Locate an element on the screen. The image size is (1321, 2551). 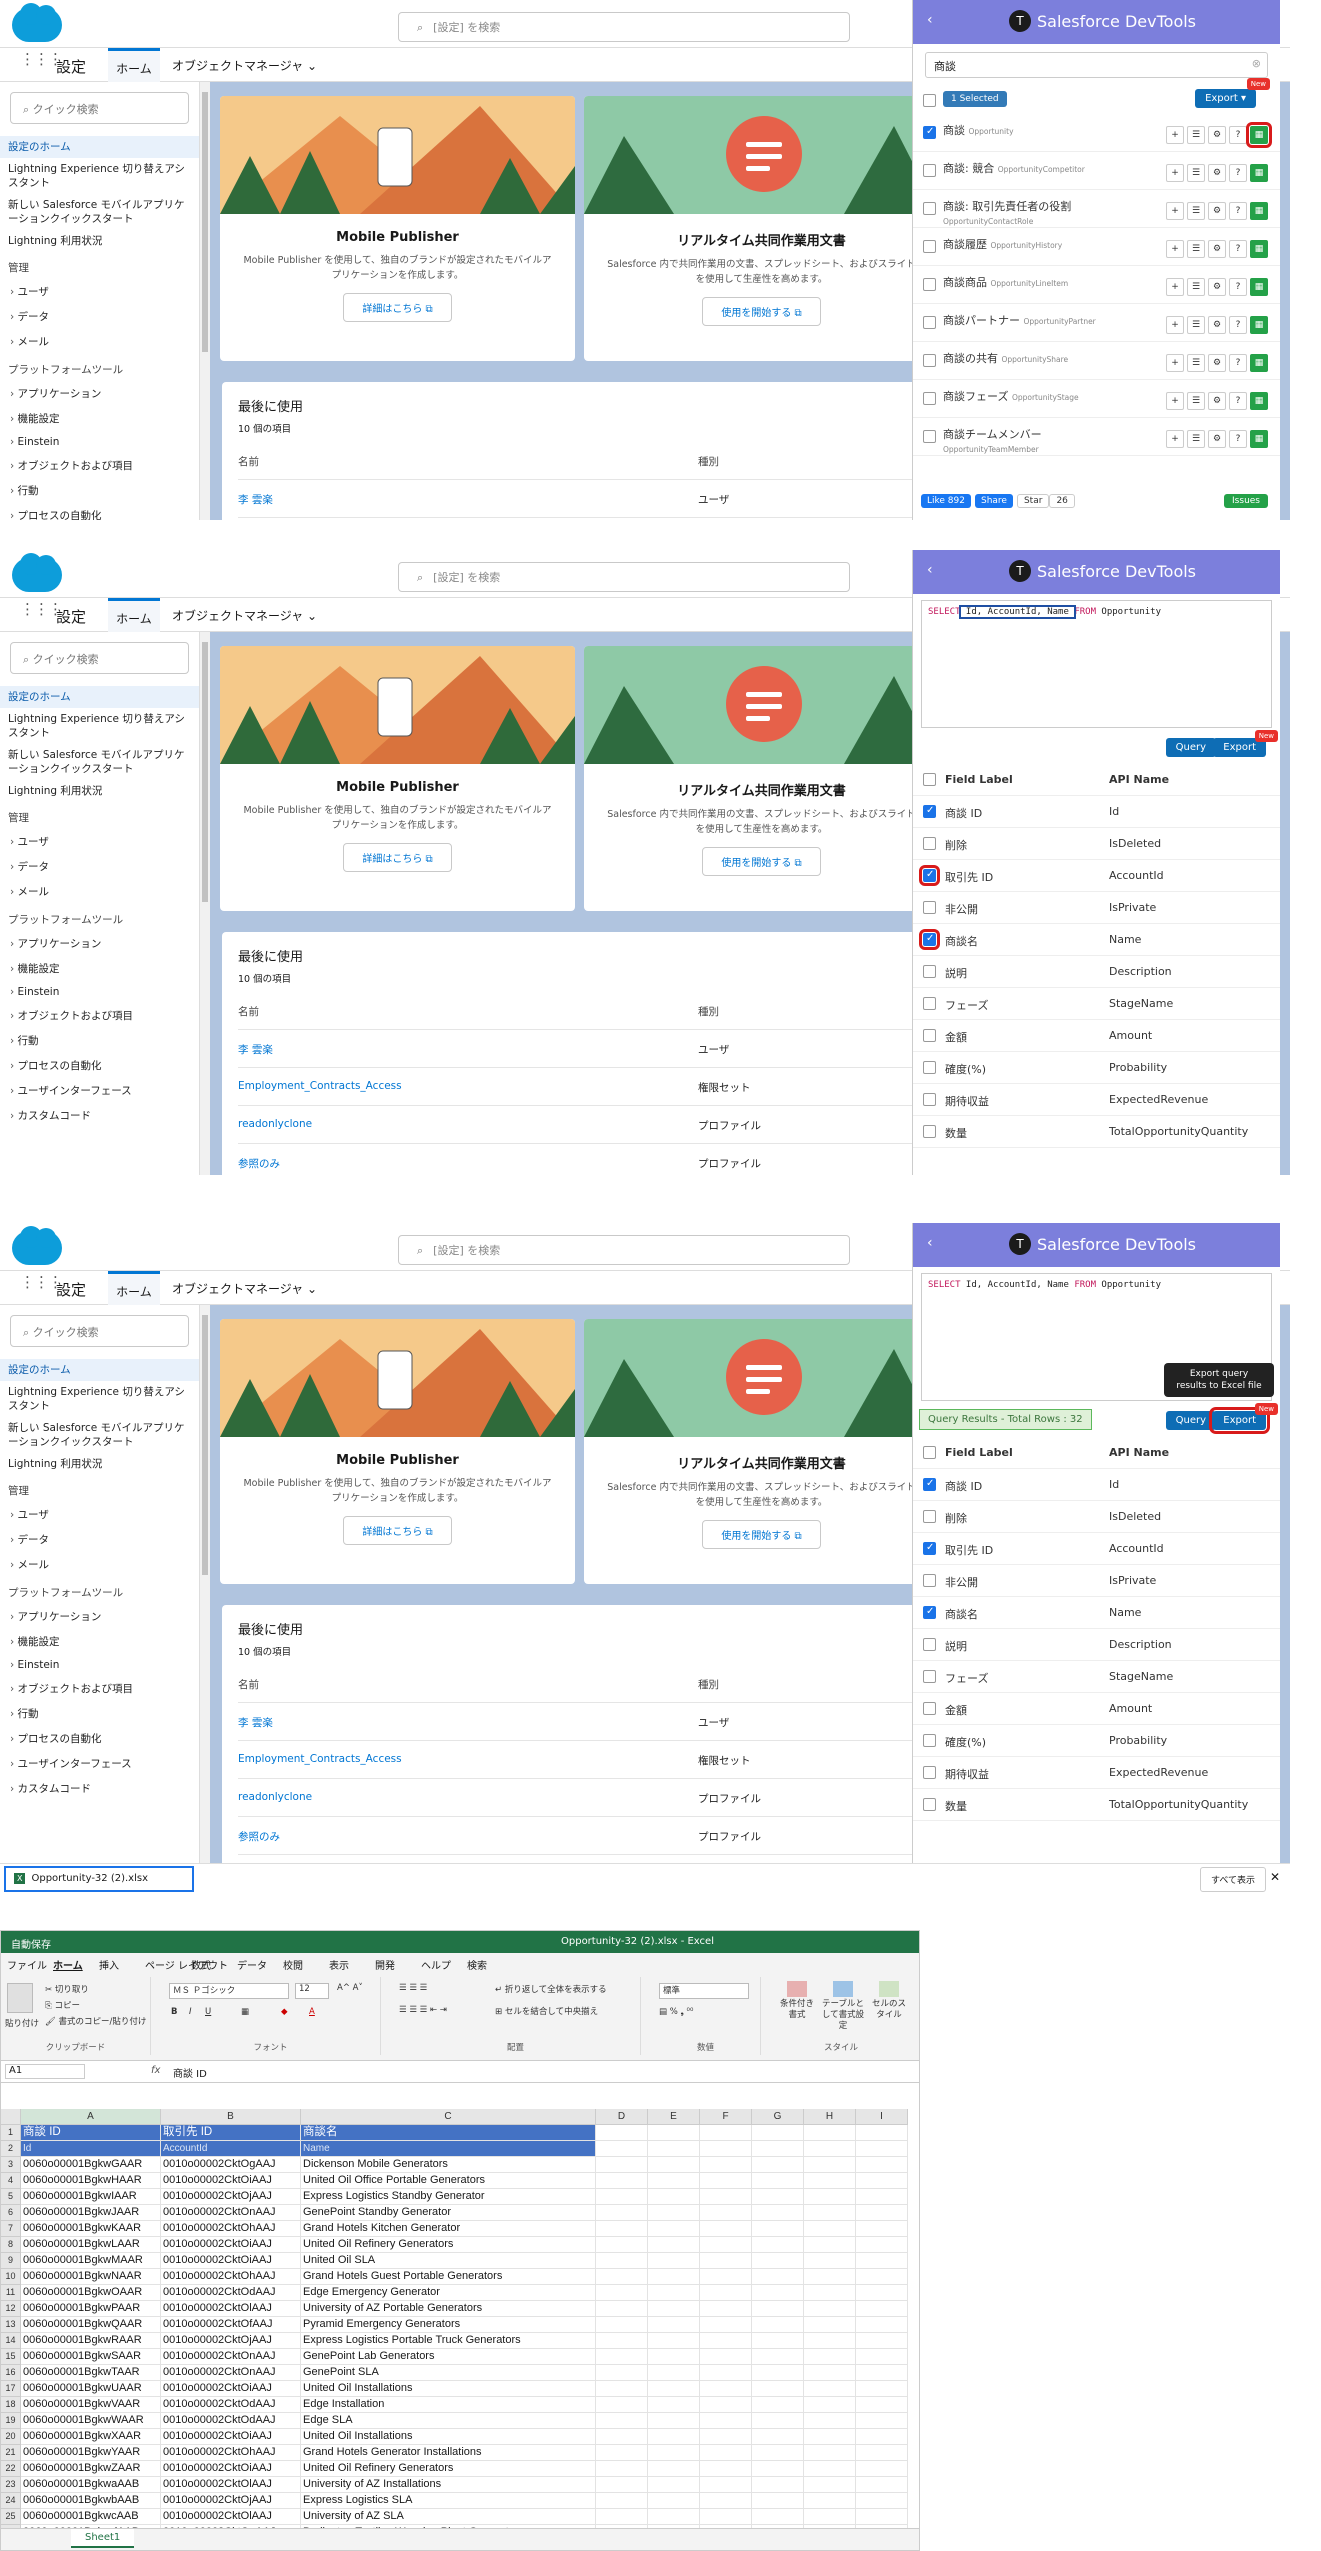
tab-home: ホーム is located at coordinates (134, 1288).